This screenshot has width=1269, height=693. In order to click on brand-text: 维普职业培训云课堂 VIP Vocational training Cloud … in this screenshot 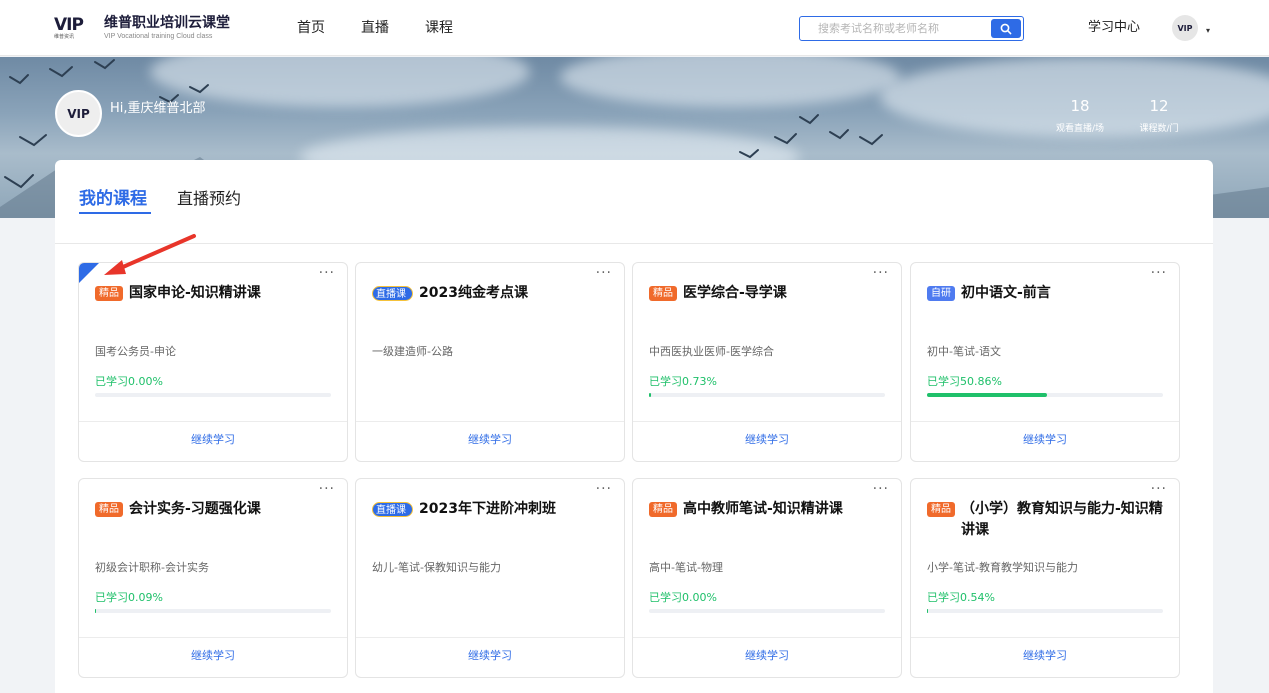, I will do `click(167, 28)`.